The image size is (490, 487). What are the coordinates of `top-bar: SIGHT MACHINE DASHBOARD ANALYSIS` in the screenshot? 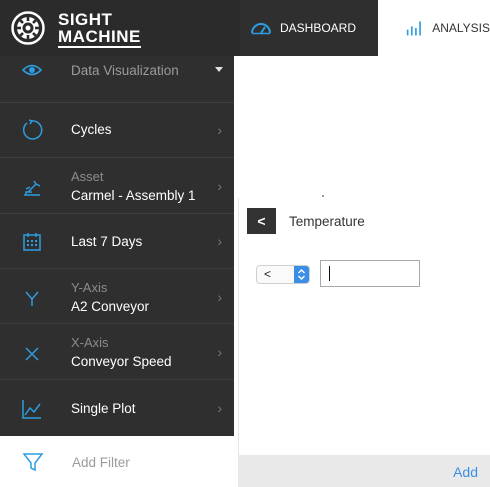 It's located at (245, 28).